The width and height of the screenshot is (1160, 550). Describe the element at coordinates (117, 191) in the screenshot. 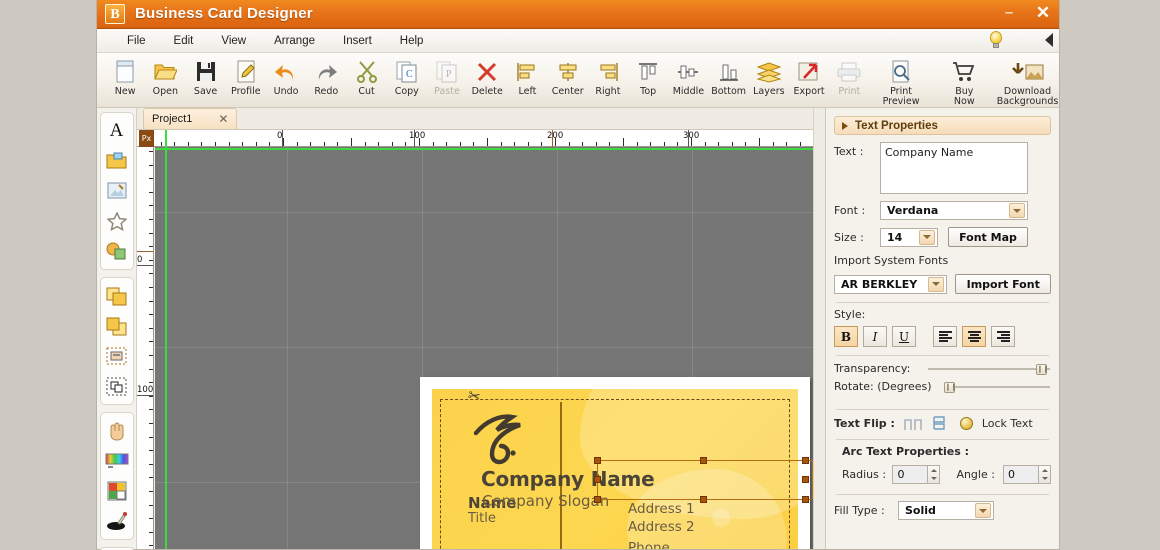

I see `picture-tool-icon` at that location.